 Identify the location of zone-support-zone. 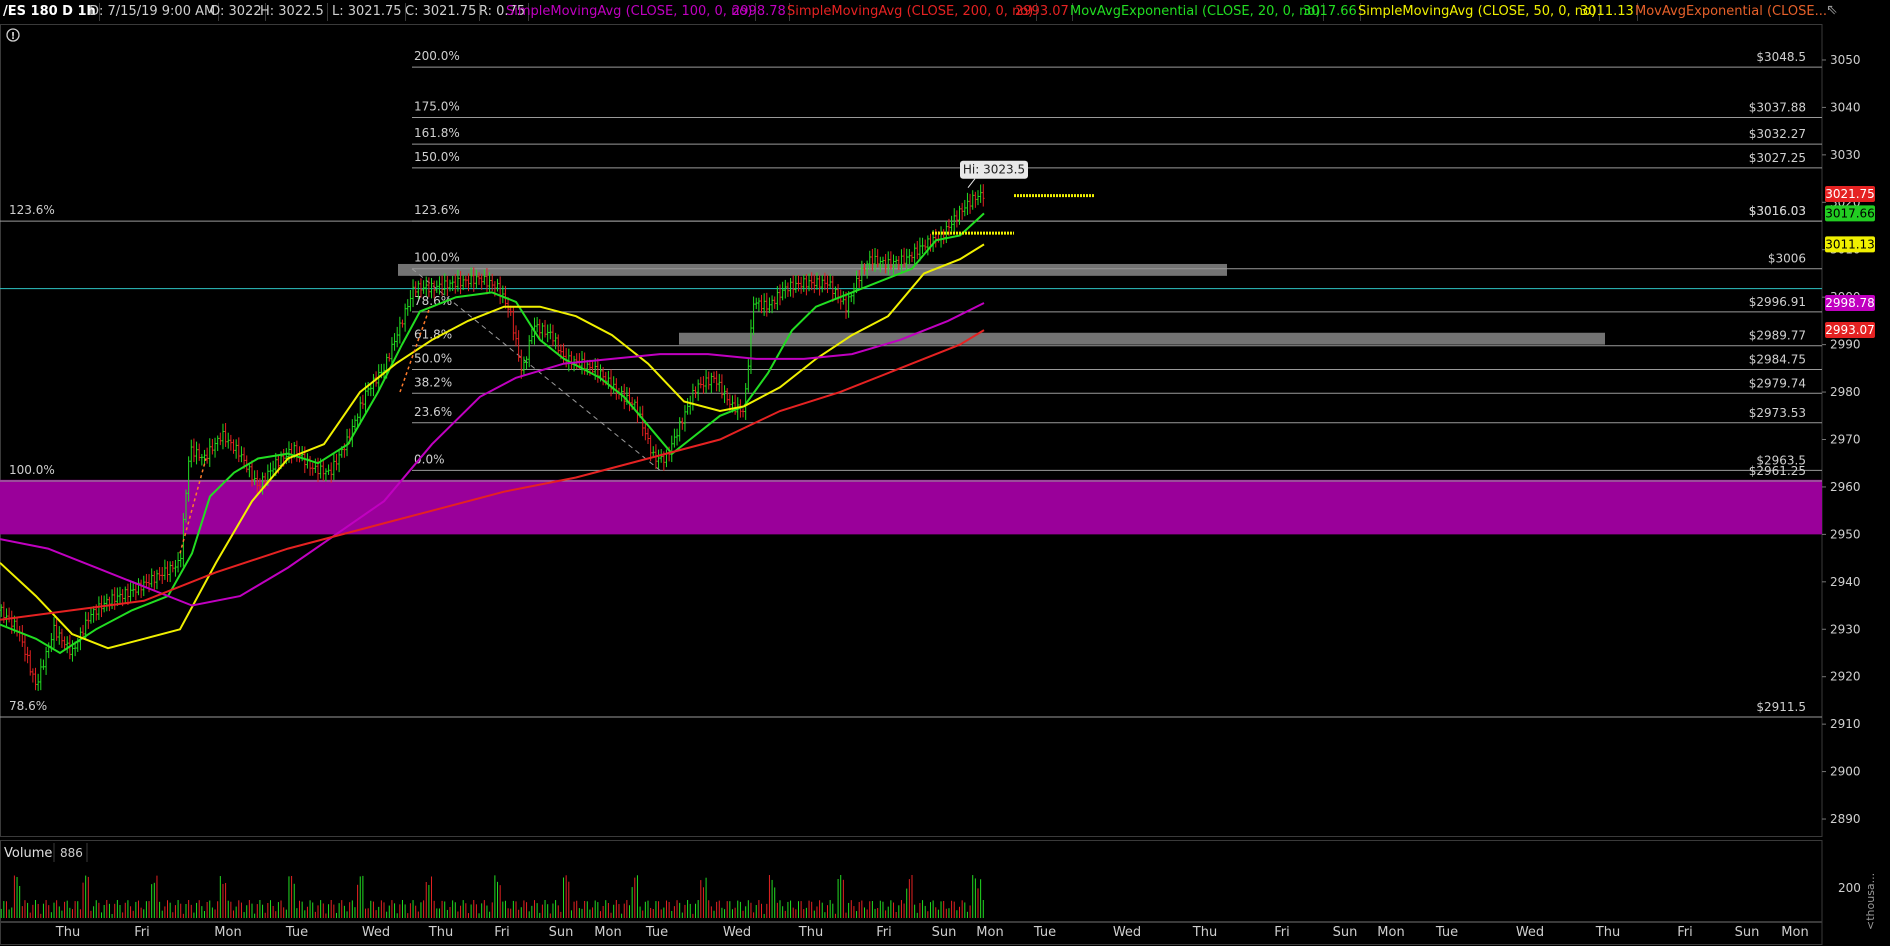
(1142, 338).